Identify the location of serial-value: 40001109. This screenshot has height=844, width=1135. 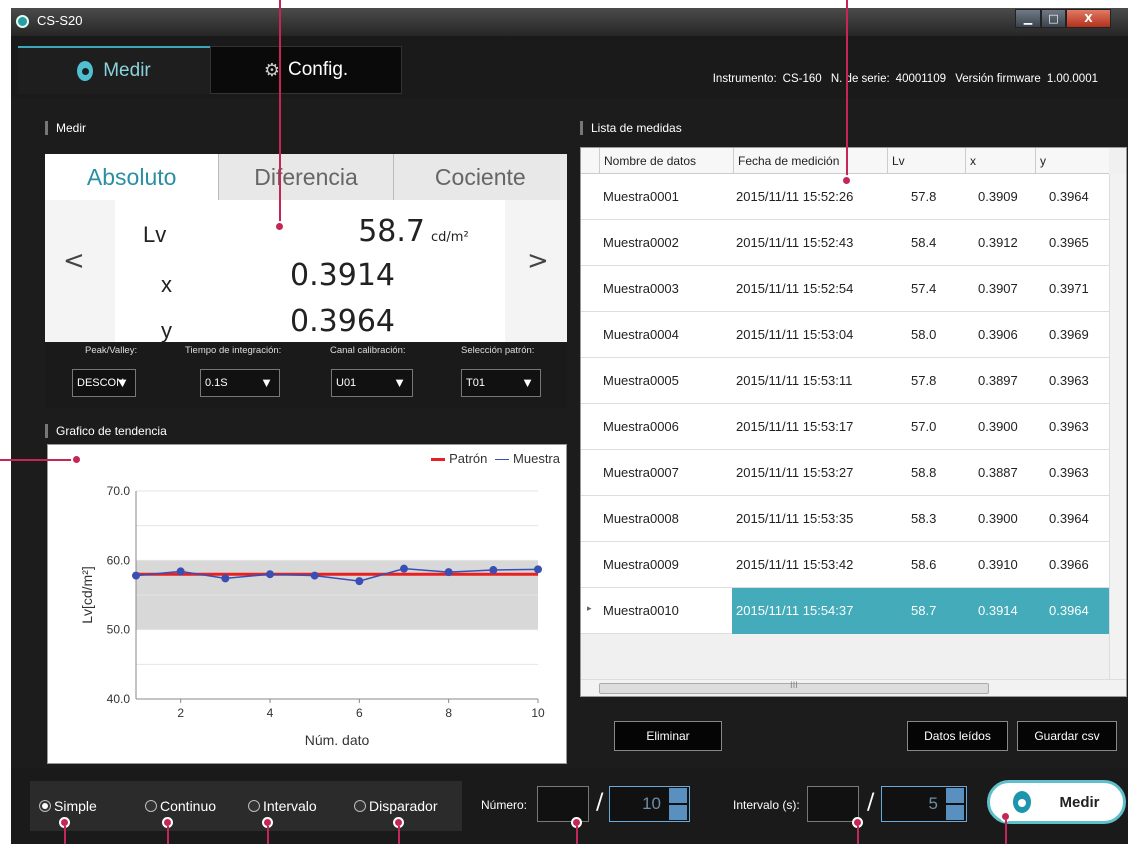
(920, 79).